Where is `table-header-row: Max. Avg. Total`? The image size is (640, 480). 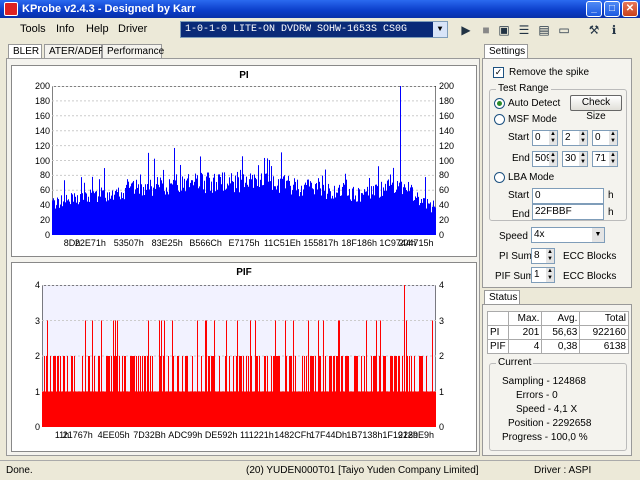
table-header-row: Max. Avg. Total is located at coordinates (558, 318).